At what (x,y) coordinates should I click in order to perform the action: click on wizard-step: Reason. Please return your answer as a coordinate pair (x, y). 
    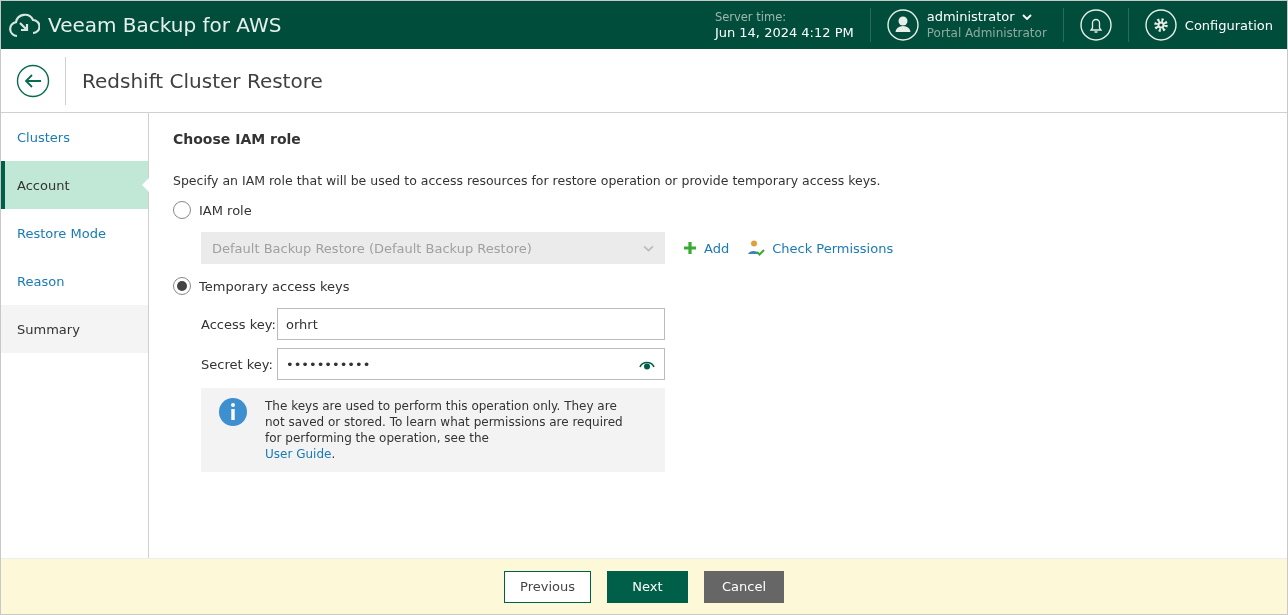
    Looking at the image, I should click on (74, 281).